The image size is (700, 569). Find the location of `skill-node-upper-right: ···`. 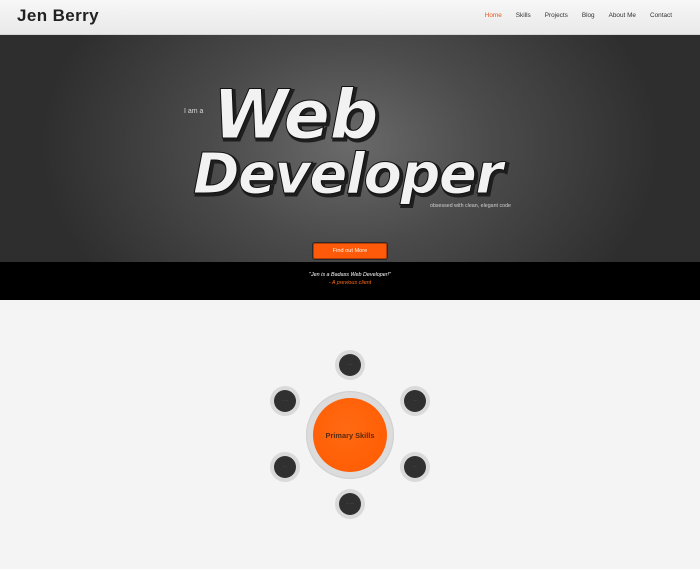

skill-node-upper-right: ··· is located at coordinates (415, 401).